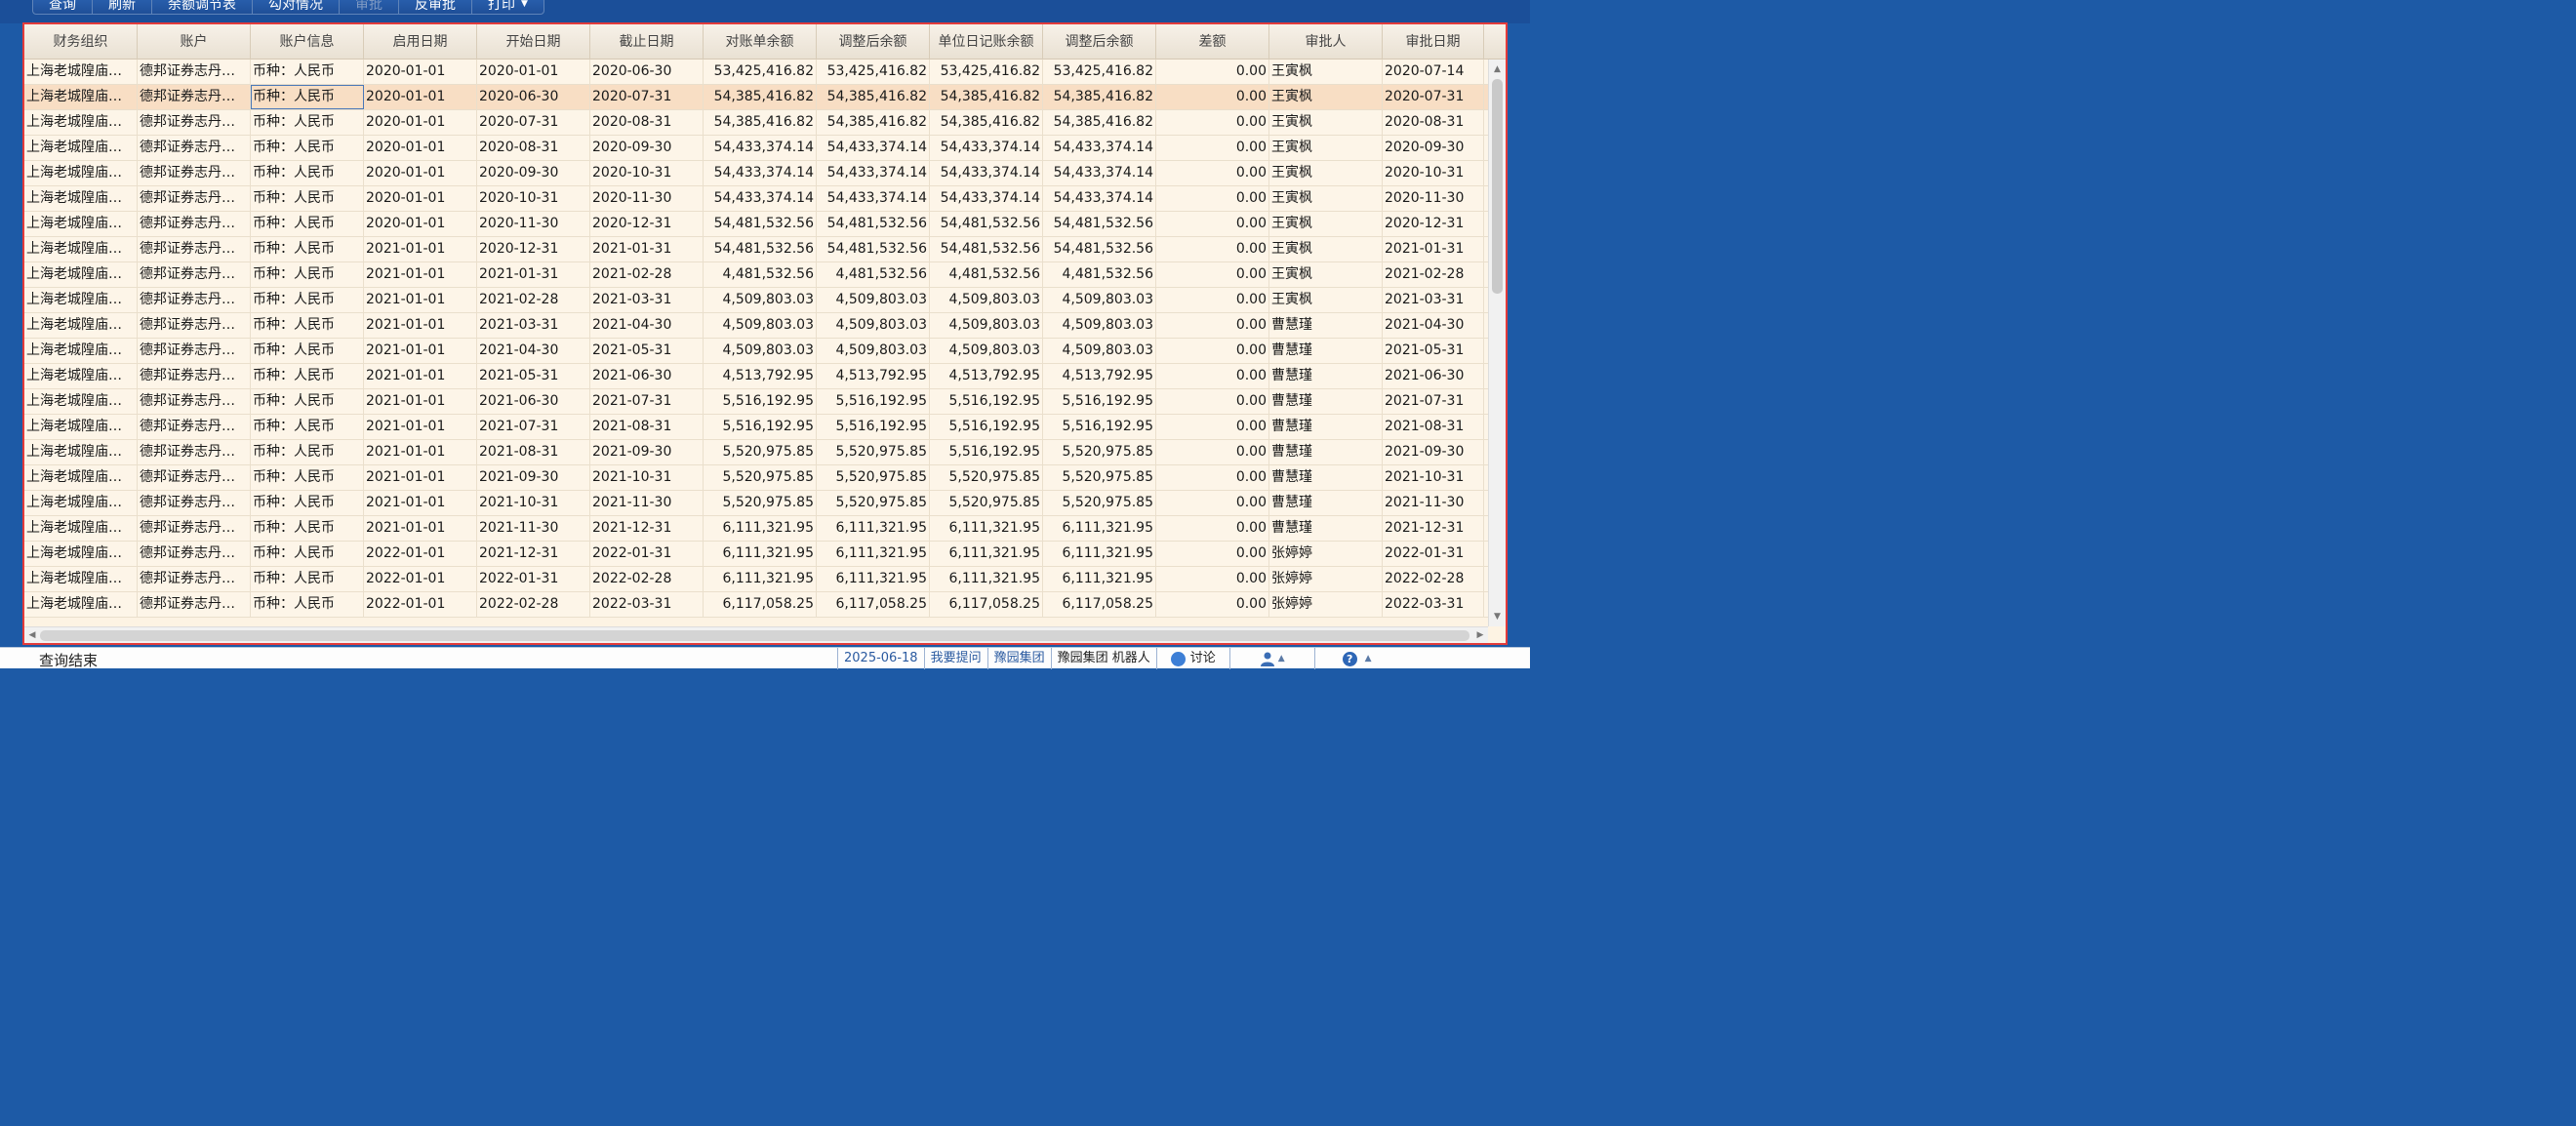  What do you see at coordinates (533, 325) in the screenshot?
I see `cell-start-date: 2021-03-31` at bounding box center [533, 325].